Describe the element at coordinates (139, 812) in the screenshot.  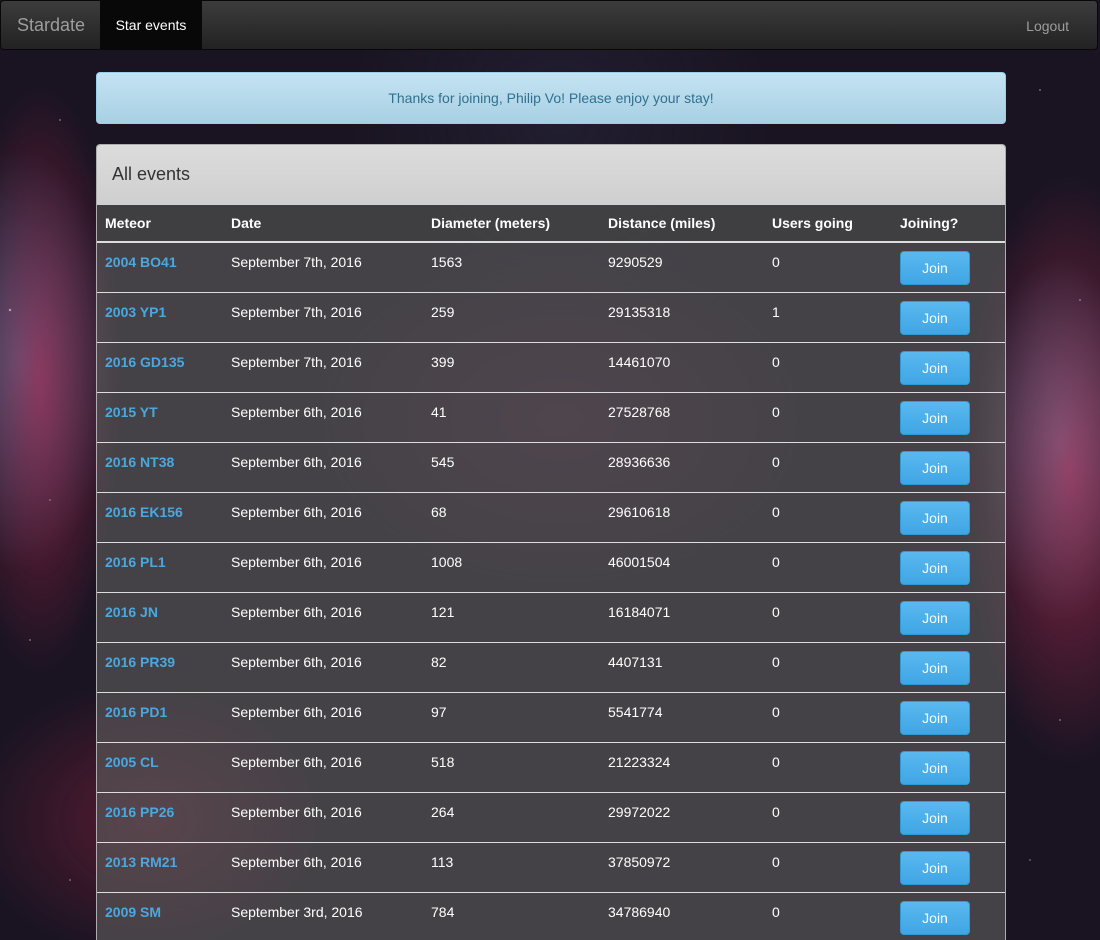
I see `meteor-link: 2016 PP26` at that location.